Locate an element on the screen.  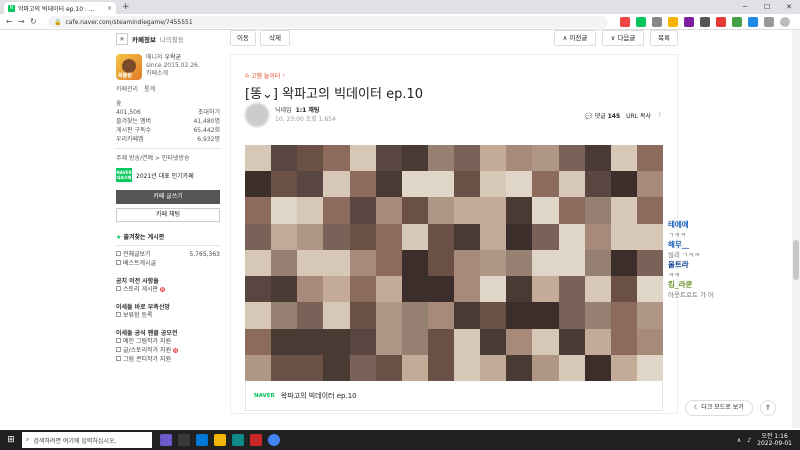
next-post-button: ∨ 다음글 is located at coordinates (623, 38).